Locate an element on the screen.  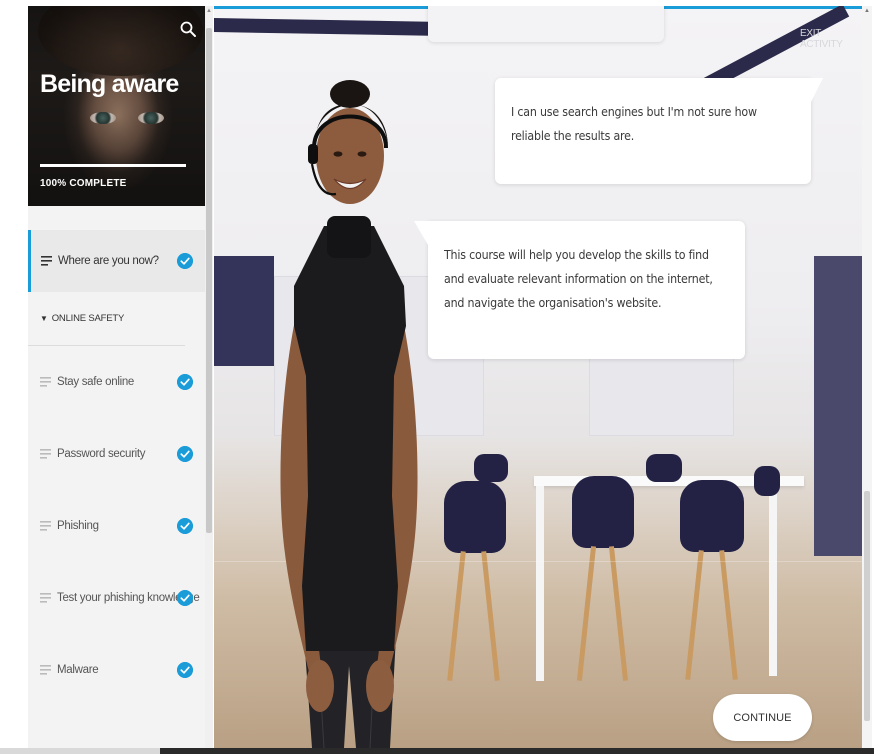
menu-item-label: Phishing is located at coordinates (78, 526).